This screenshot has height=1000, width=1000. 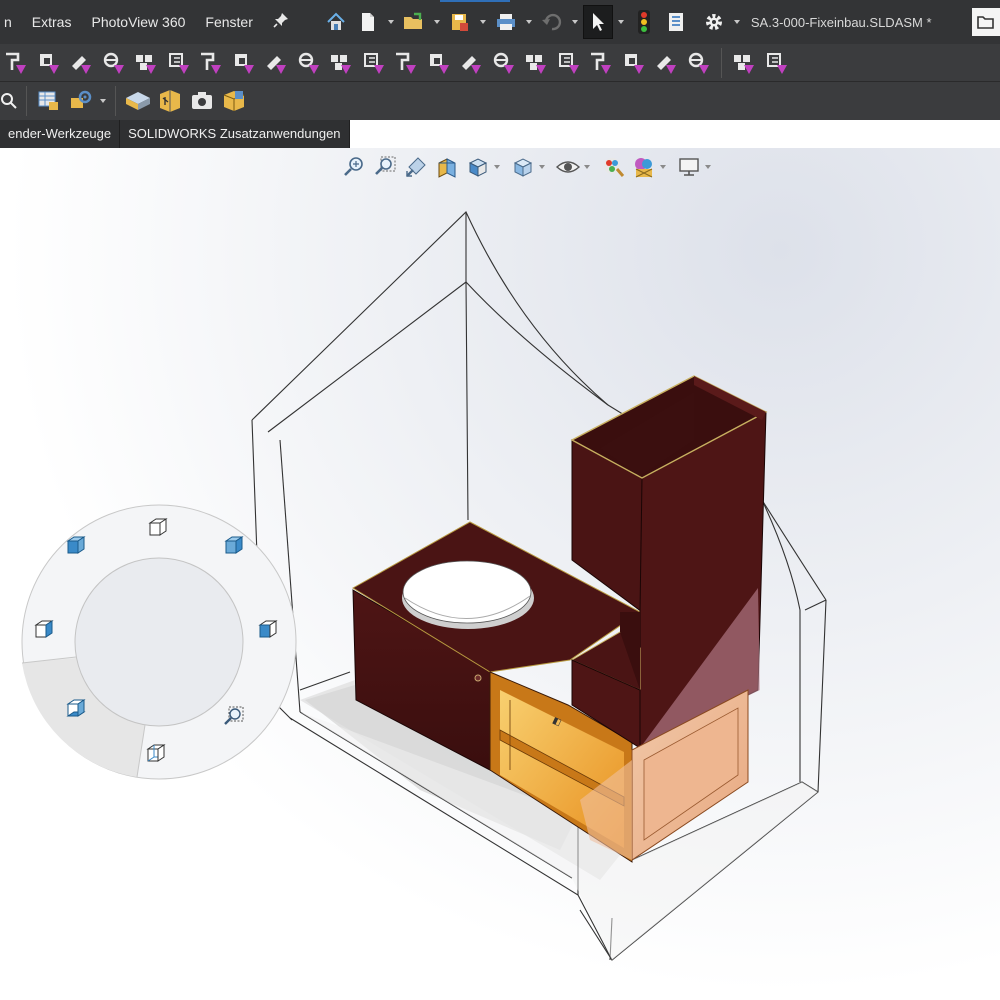 What do you see at coordinates (676, 22) in the screenshot?
I see `file-properties-icon` at bounding box center [676, 22].